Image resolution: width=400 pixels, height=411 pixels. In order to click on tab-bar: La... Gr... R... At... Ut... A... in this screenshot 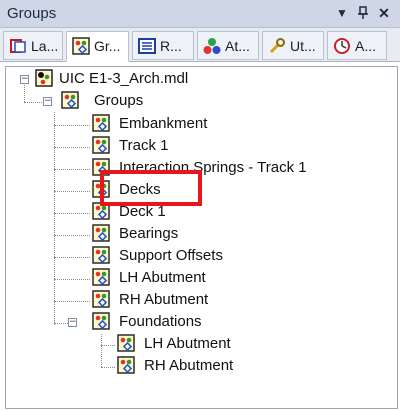, I will do `click(200, 45)`.